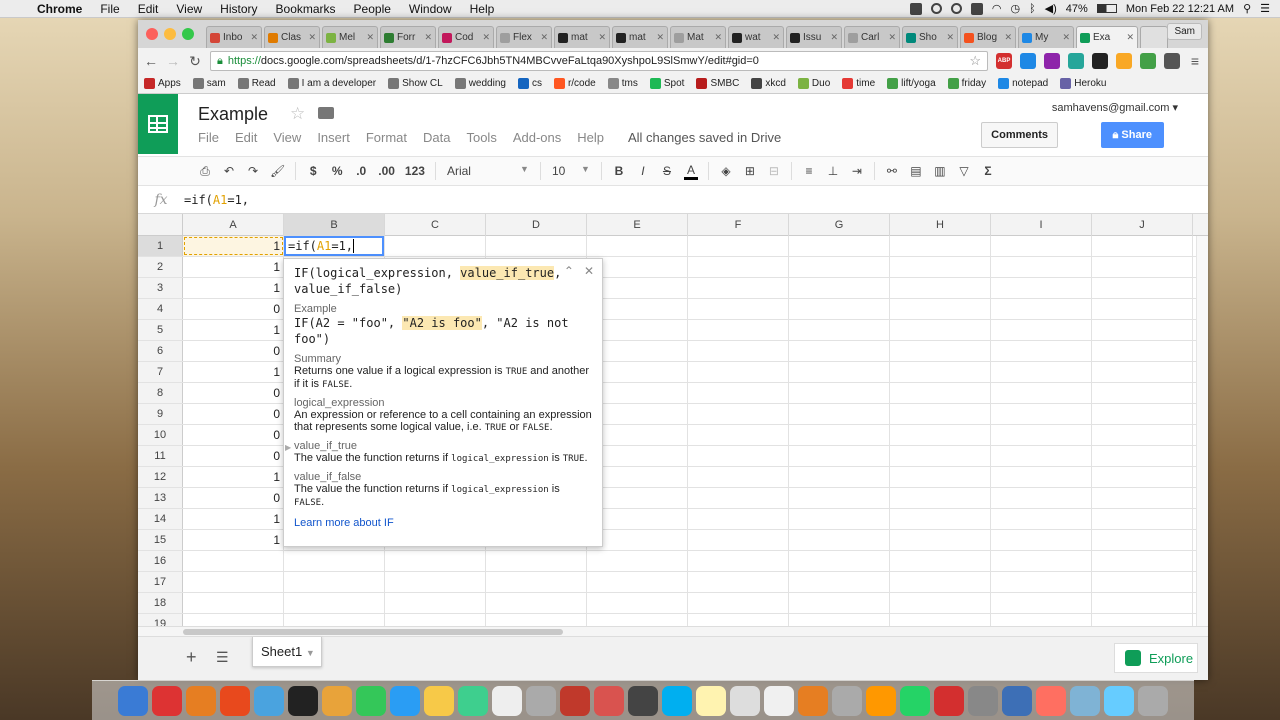  I want to click on menu-bookmarks: Bookmarks, so click(306, 9).